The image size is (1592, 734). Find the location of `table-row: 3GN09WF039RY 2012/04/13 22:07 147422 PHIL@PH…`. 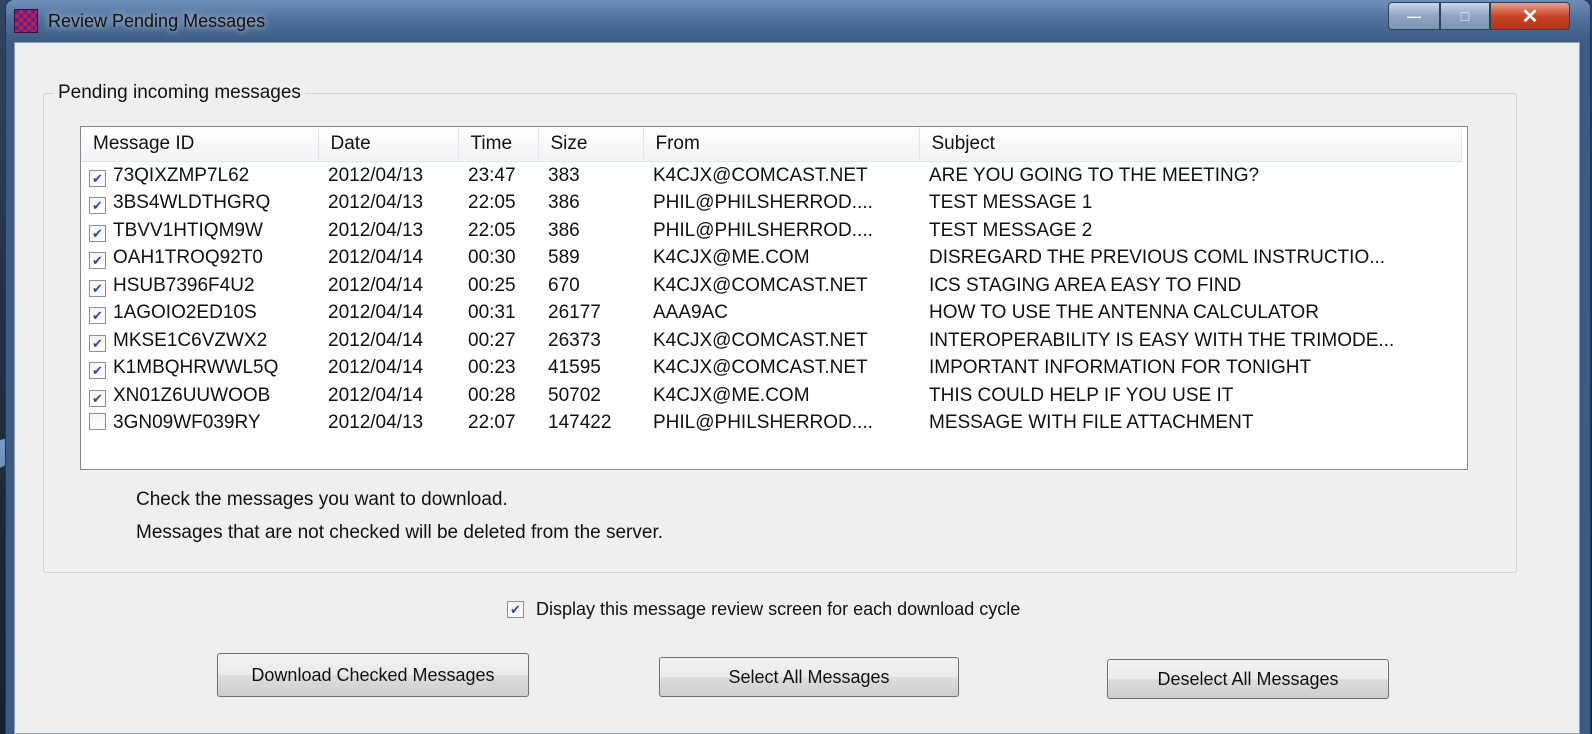

table-row: 3GN09WF039RY 2012/04/13 22:07 147422 PHIL@PH… is located at coordinates (771, 424).